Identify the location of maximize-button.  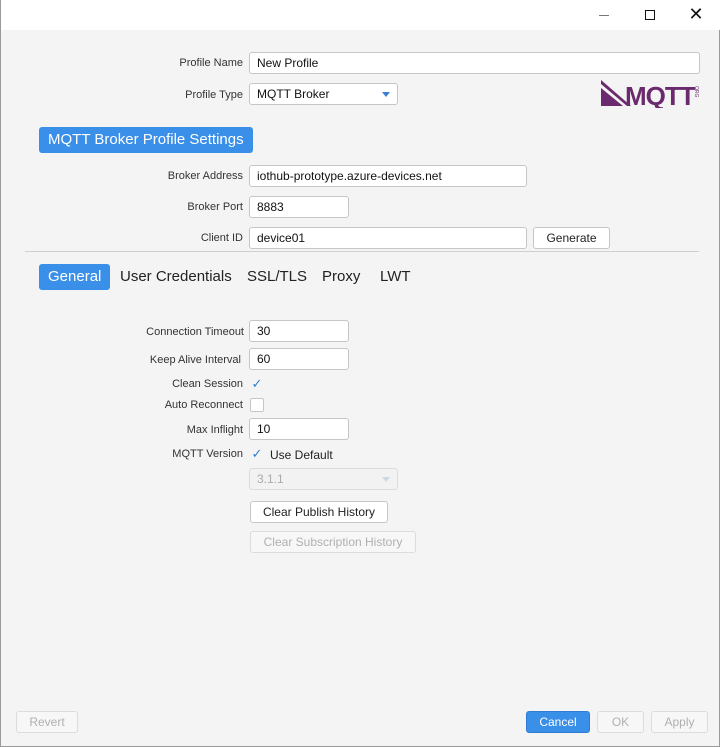
(650, 15).